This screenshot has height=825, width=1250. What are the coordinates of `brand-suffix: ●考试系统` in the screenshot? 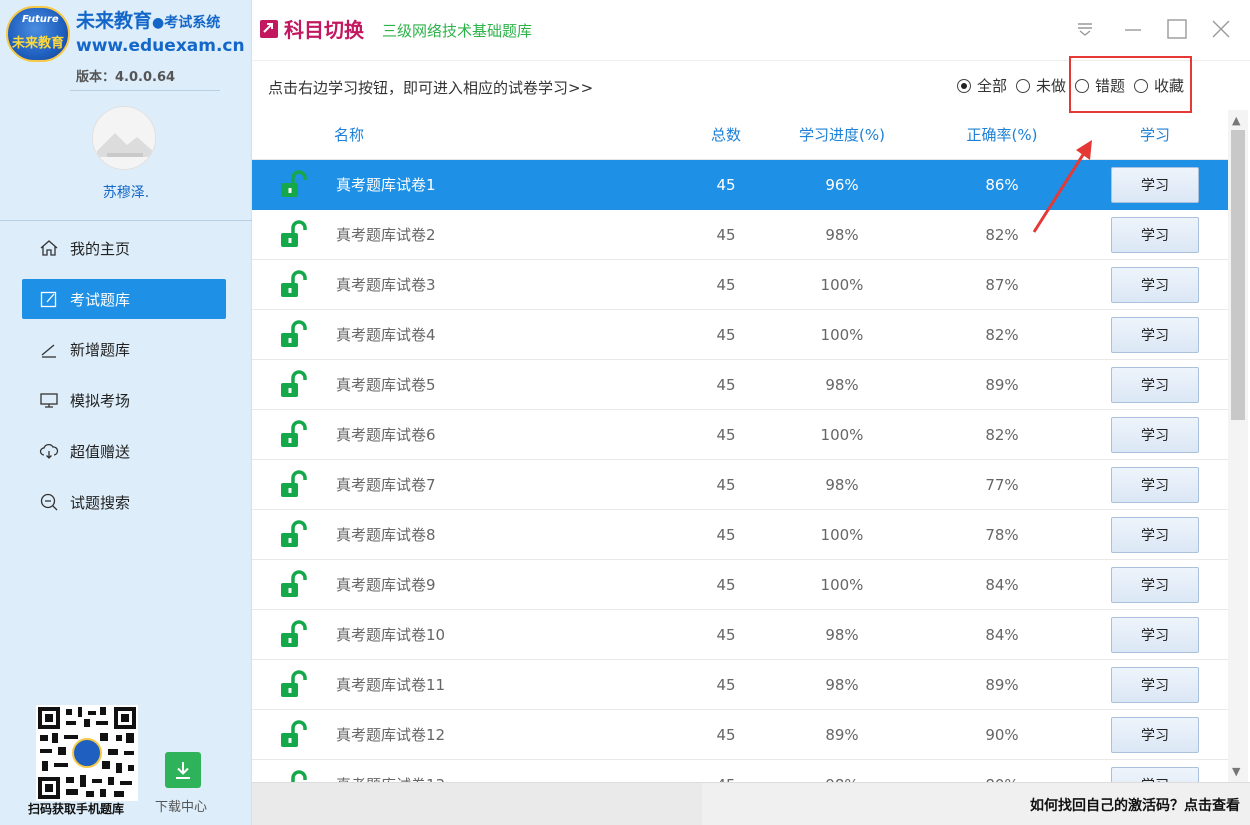 It's located at (186, 23).